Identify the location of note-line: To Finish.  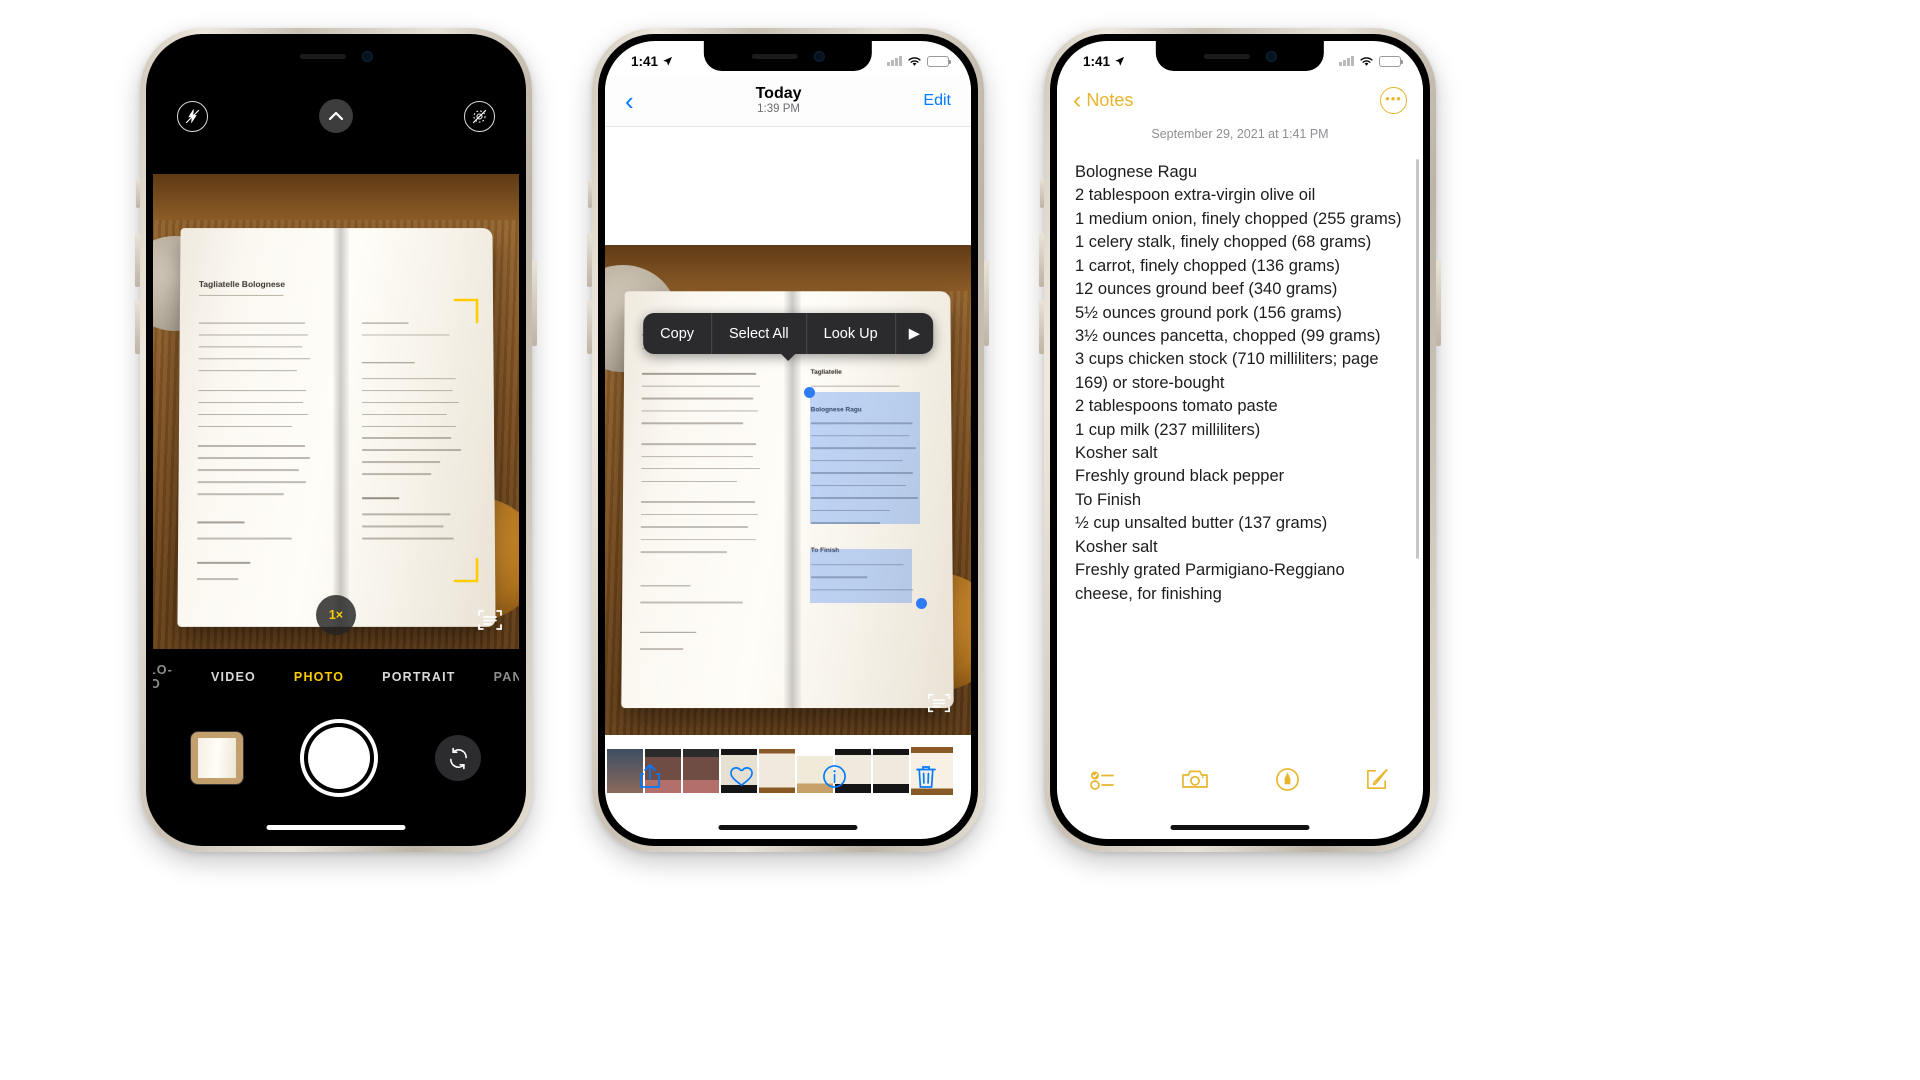
(1108, 499).